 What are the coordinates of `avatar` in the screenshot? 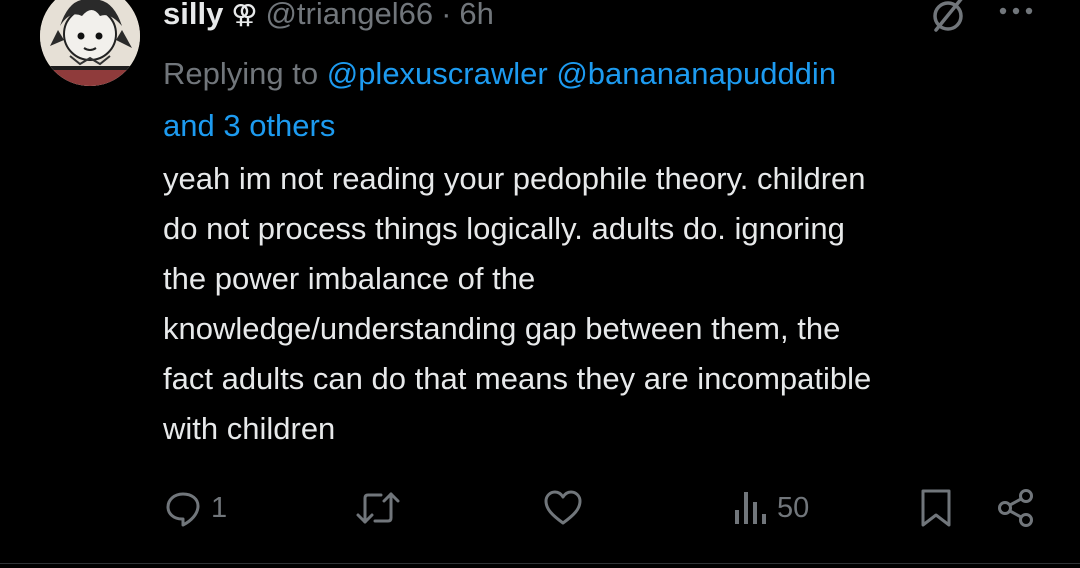 It's located at (90, 43).